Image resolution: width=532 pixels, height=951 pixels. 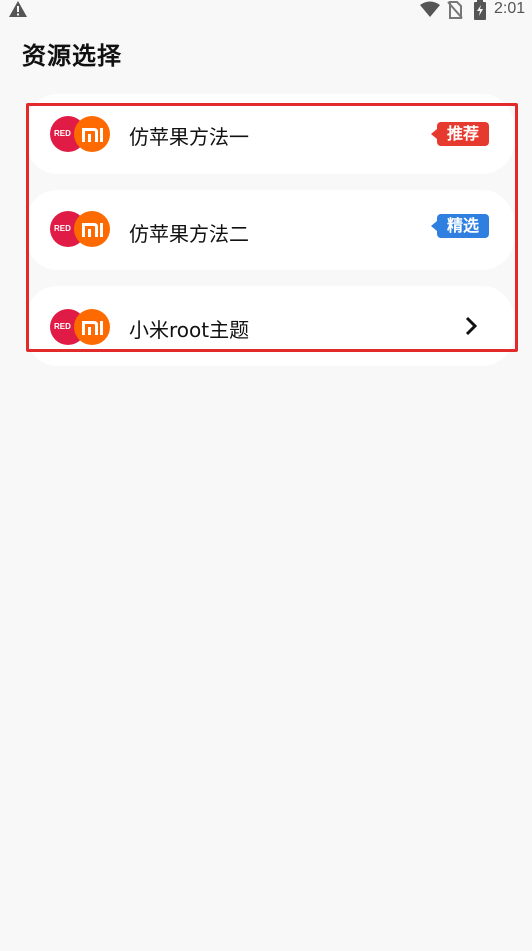 What do you see at coordinates (480, 12) in the screenshot?
I see `battery-charging-icon` at bounding box center [480, 12].